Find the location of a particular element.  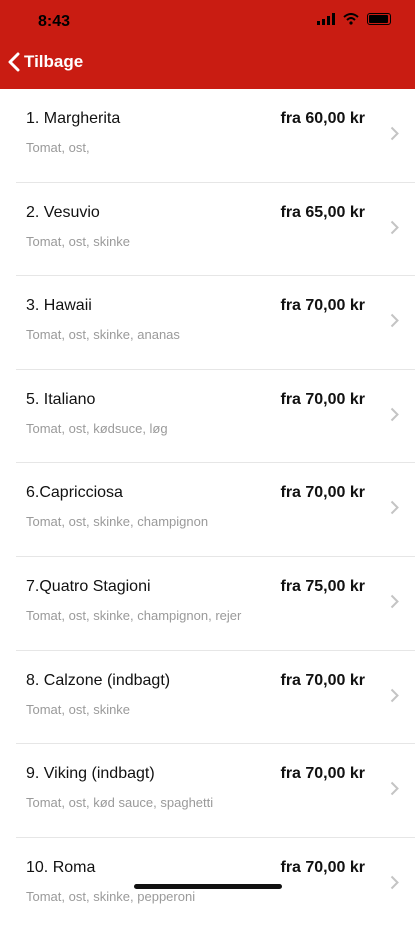

list-item: 1. Margherita fra 60,00 kr Tomat, ost, is located at coordinates (215, 136).